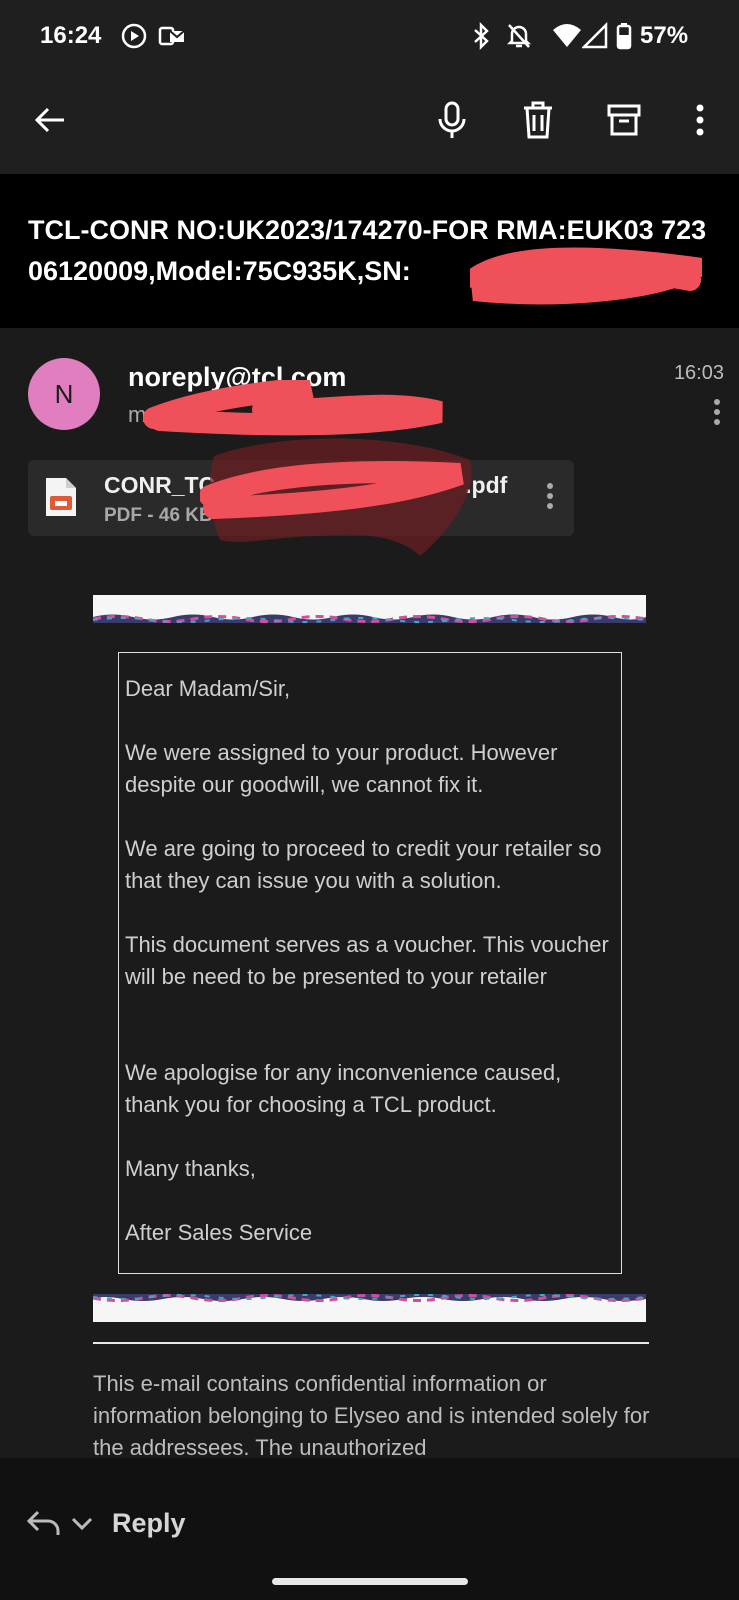 The image size is (739, 1600). Describe the element at coordinates (369, 609) in the screenshot. I see `email-top-banner` at that location.